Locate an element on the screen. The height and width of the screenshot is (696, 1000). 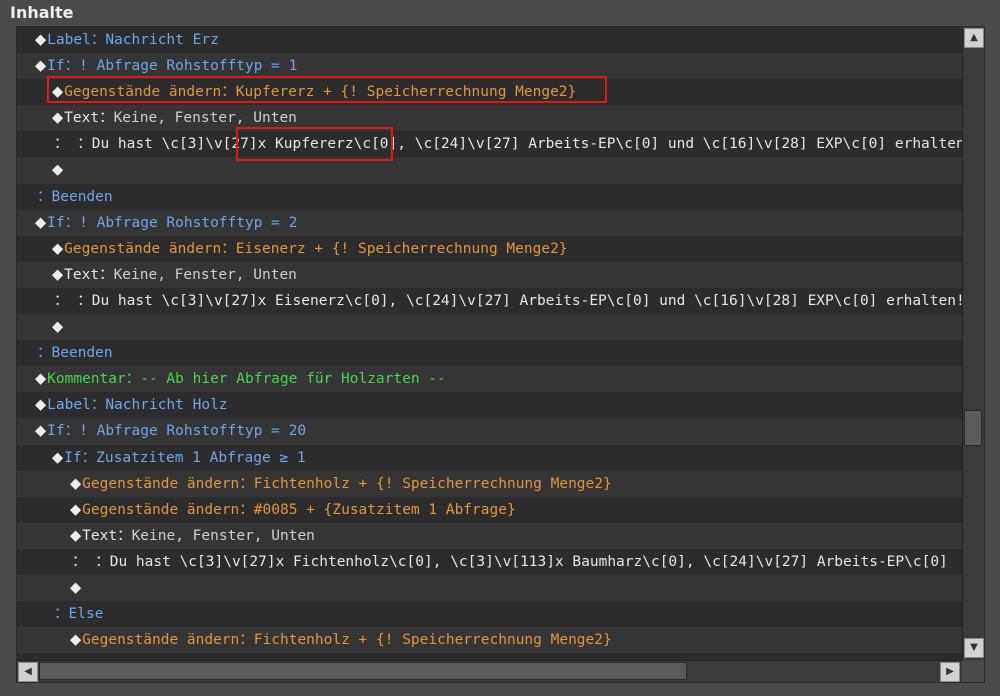
command-row: ：Else is located at coordinates (489, 614).